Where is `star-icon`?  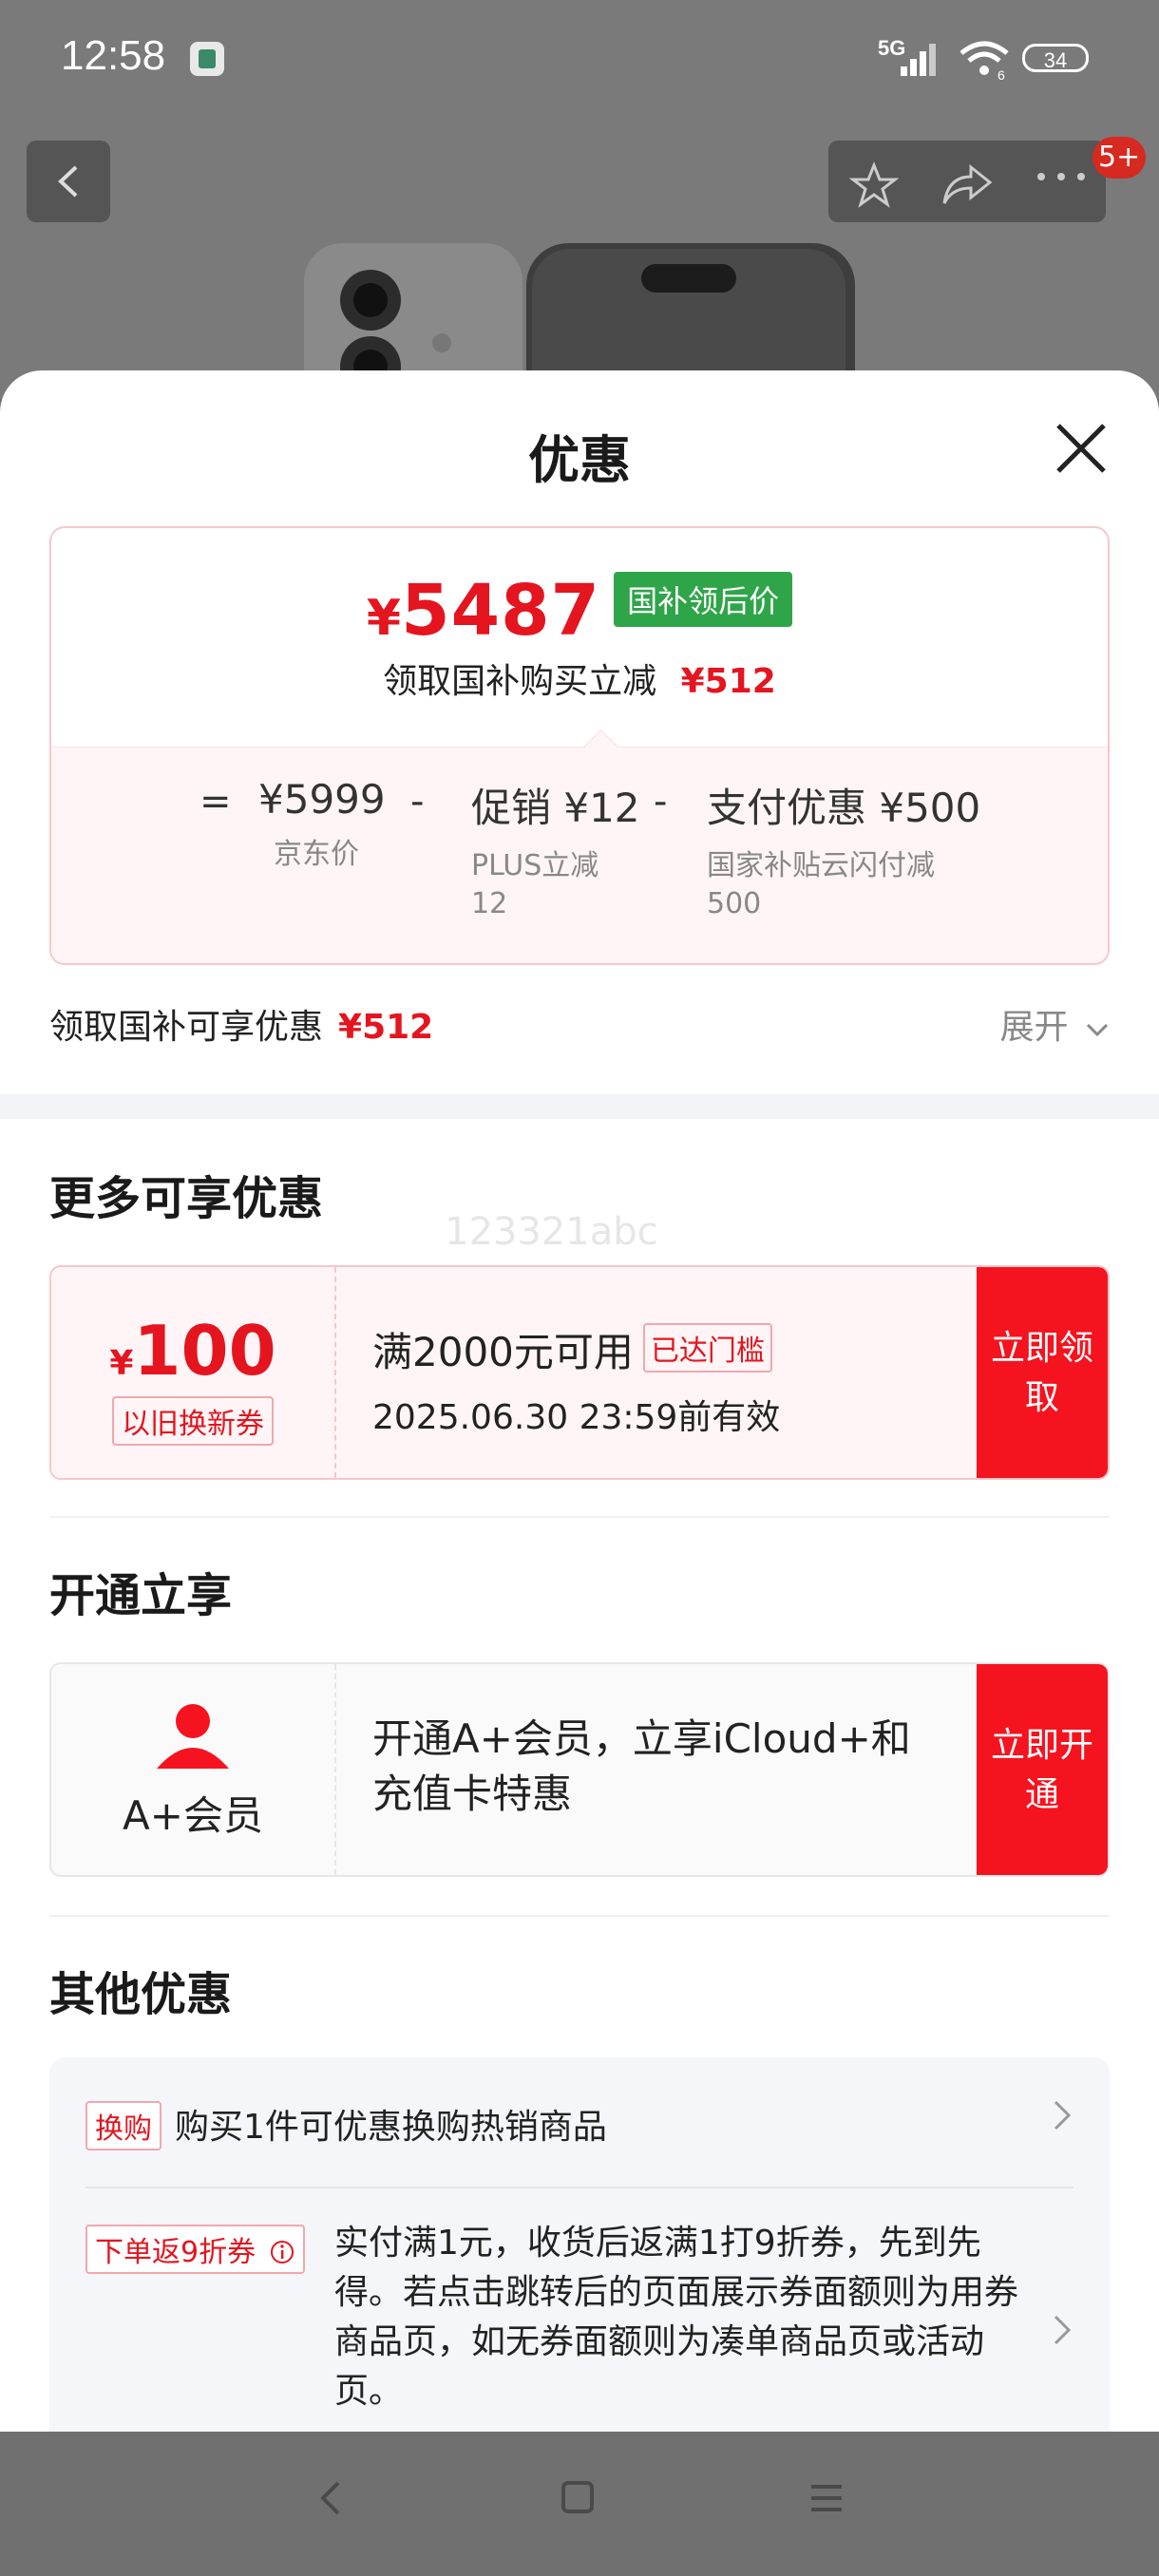 star-icon is located at coordinates (874, 187).